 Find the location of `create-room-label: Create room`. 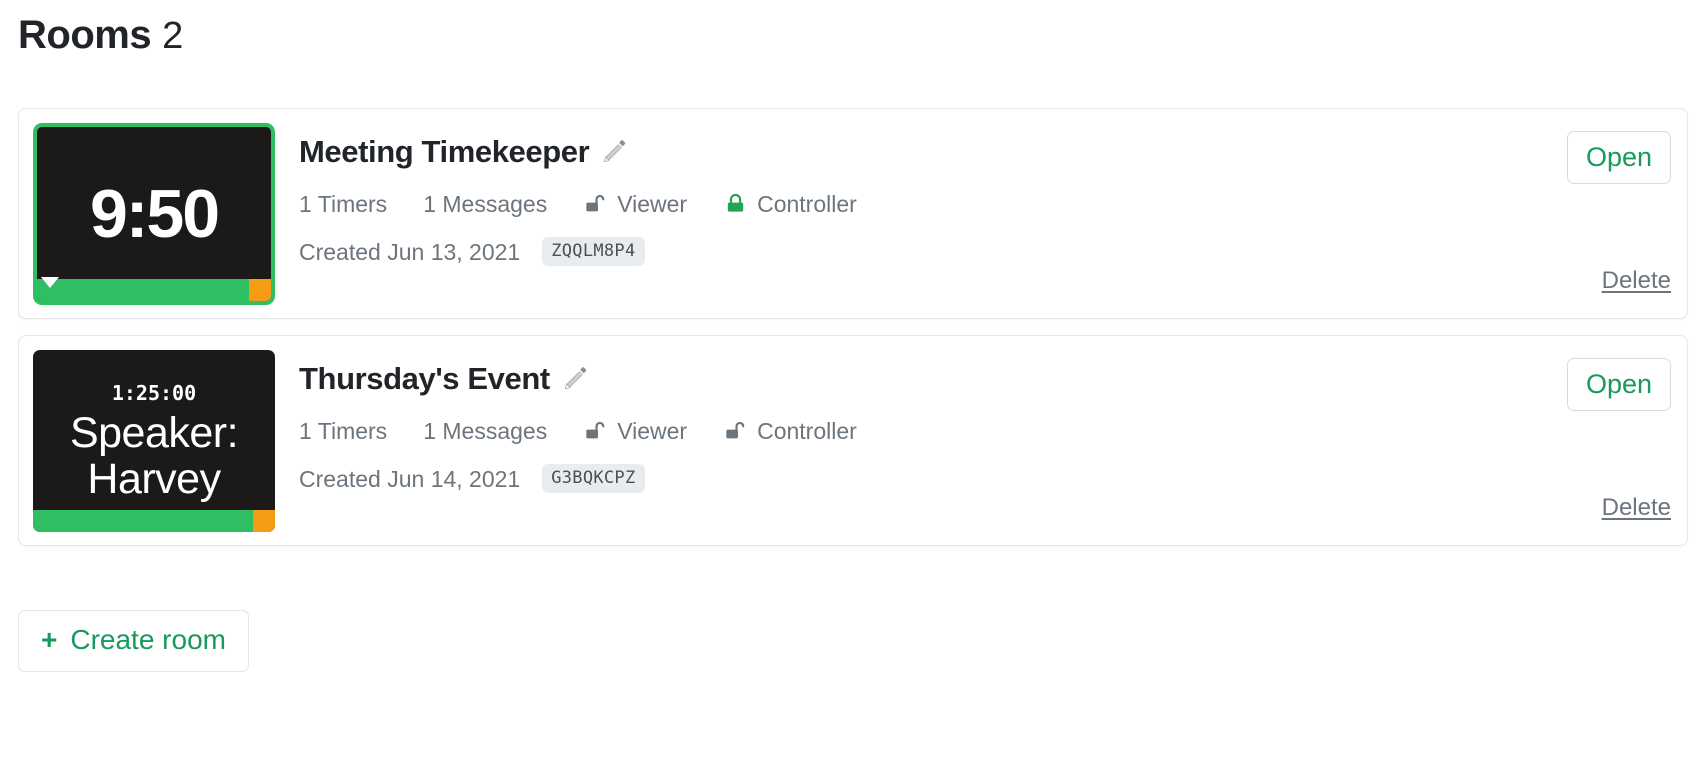

create-room-label: Create room is located at coordinates (148, 639).